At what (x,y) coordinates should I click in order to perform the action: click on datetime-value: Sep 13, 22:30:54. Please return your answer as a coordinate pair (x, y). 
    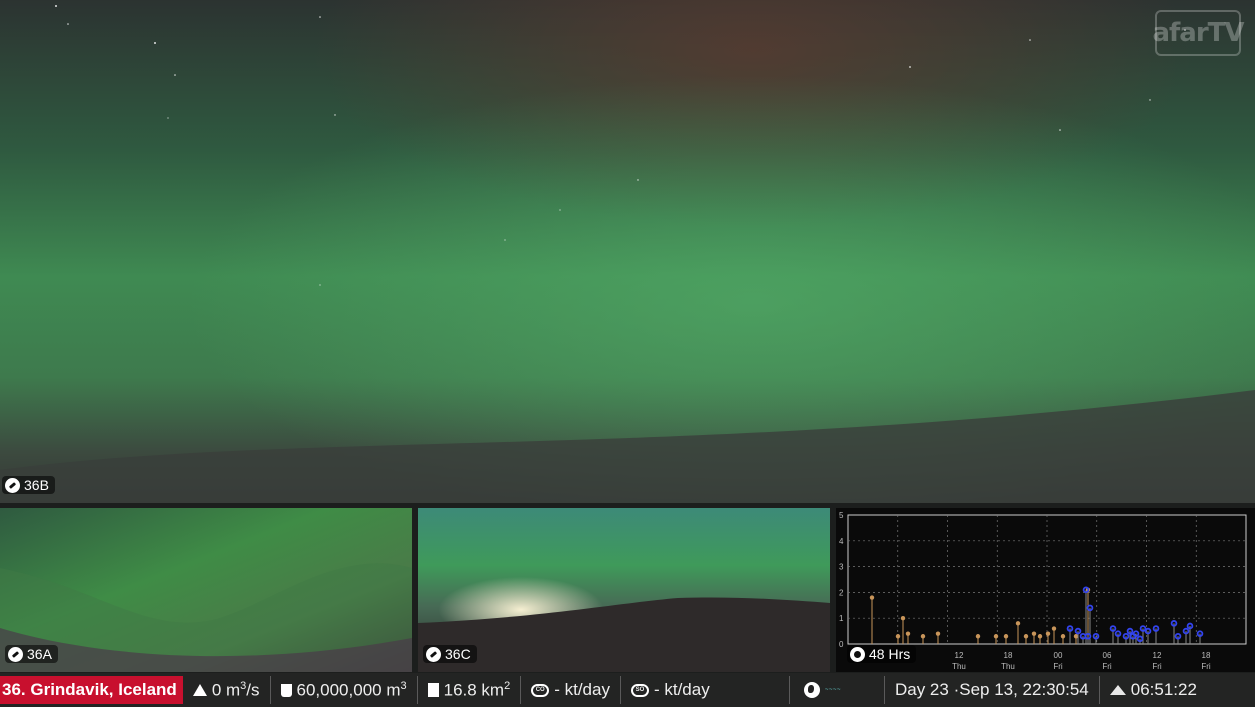
    Looking at the image, I should click on (1024, 689).